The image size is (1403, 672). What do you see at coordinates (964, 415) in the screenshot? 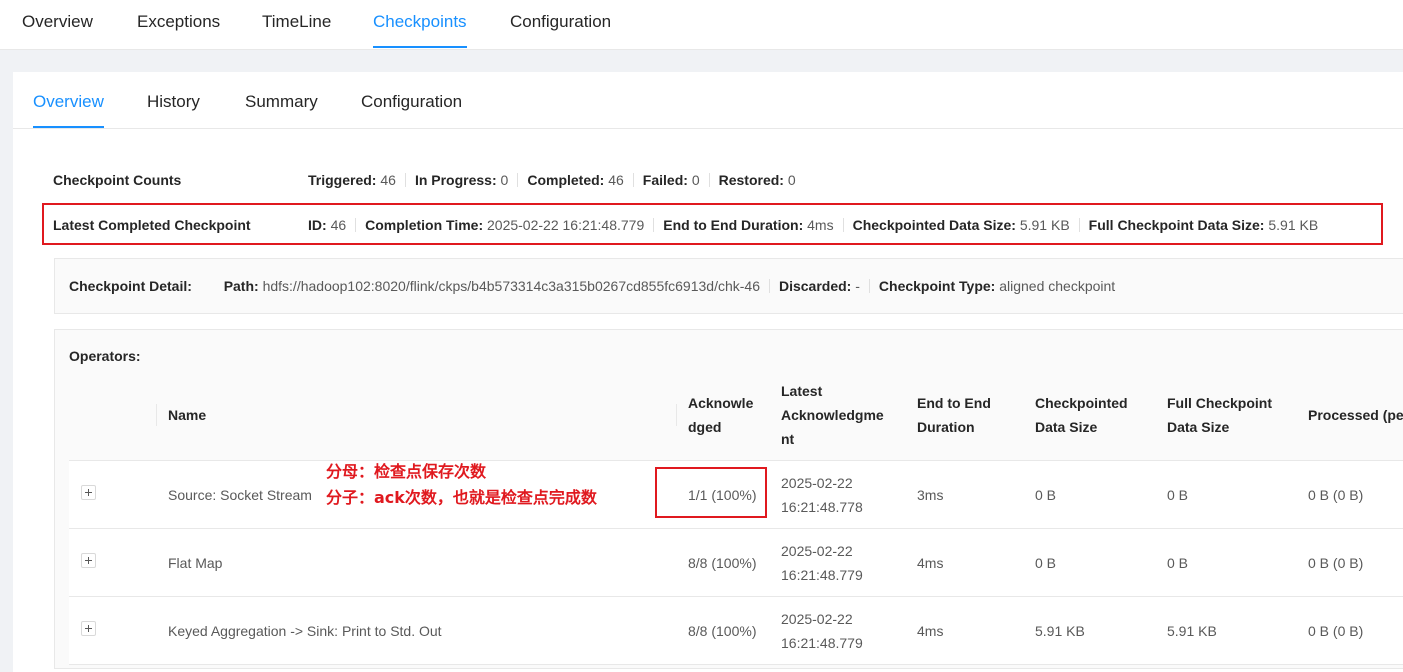
I see `column-header-e2e-duration: End to End Duration` at bounding box center [964, 415].